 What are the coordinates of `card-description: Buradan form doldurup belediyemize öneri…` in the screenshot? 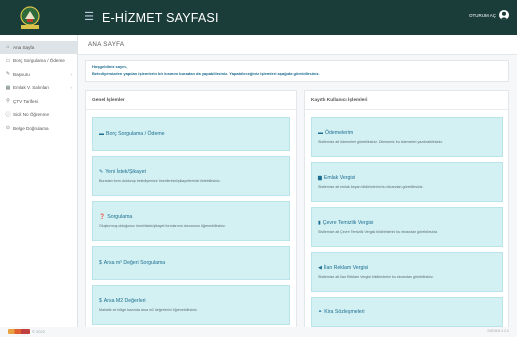 It's located at (160, 181).